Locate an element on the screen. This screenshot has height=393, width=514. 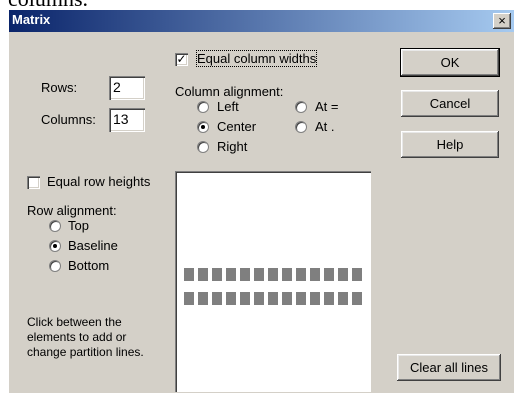
row-align-baseline-label: Baseline is located at coordinates (93, 245).